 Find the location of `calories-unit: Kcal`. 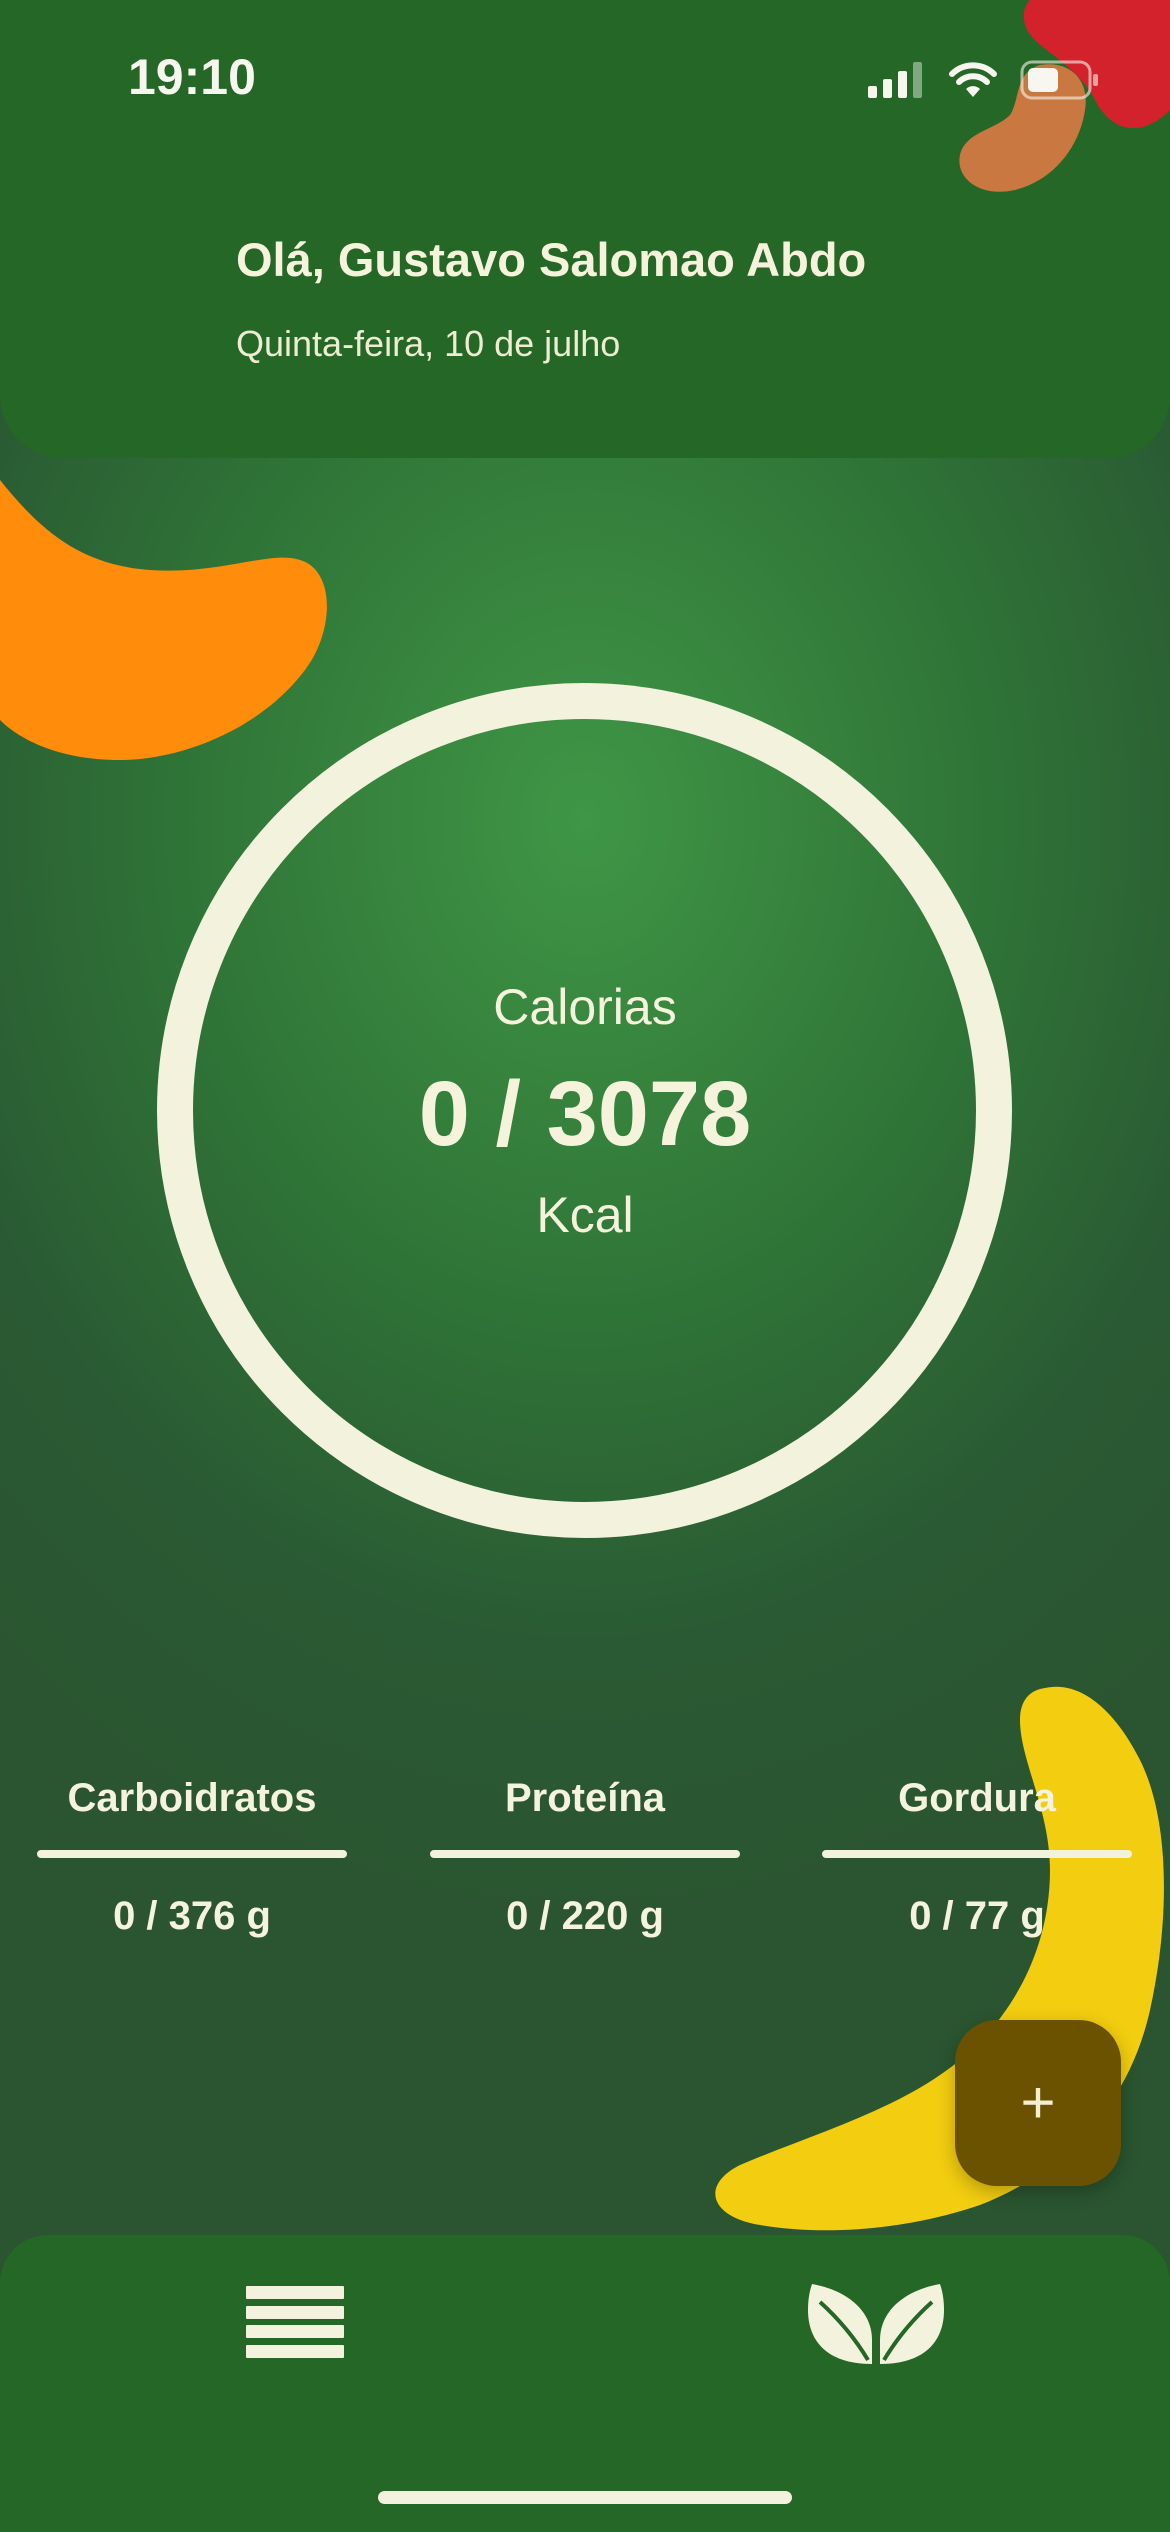

calories-unit: Kcal is located at coordinates (585, 1215).